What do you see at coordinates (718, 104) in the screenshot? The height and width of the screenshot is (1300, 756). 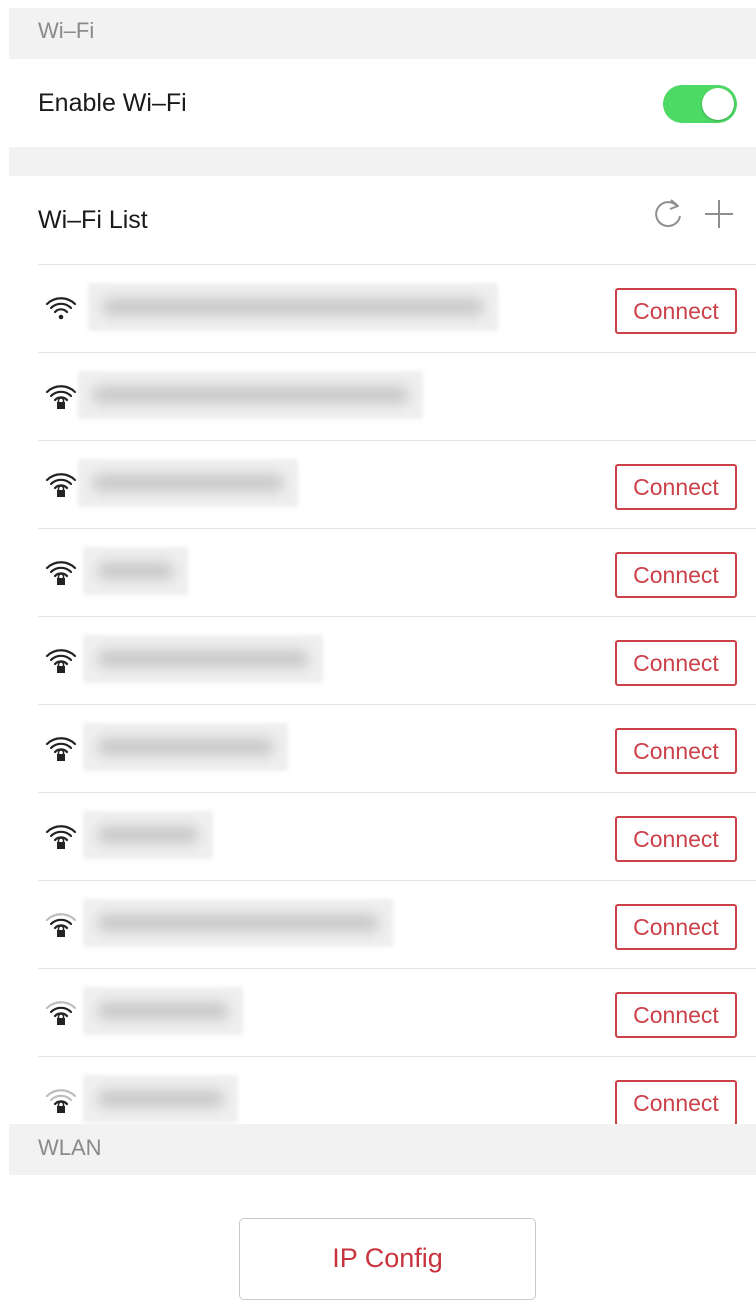 I see `toggle-knob` at bounding box center [718, 104].